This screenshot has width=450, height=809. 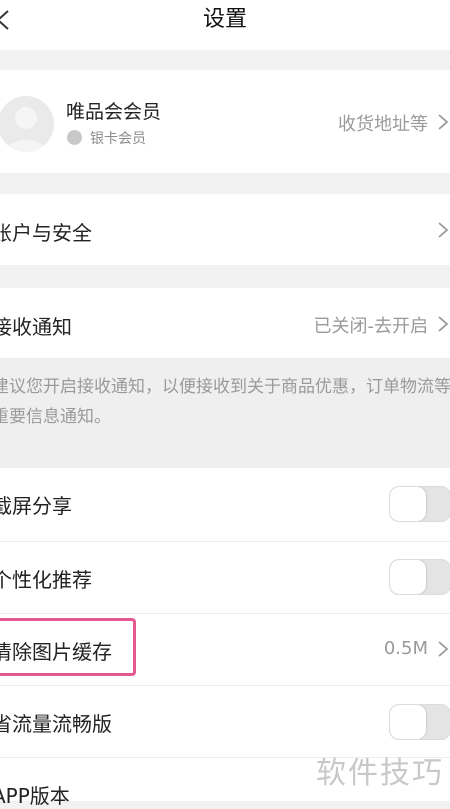 What do you see at coordinates (56, 724) in the screenshot?
I see `data-saver-label: 省流量流畅版` at bounding box center [56, 724].